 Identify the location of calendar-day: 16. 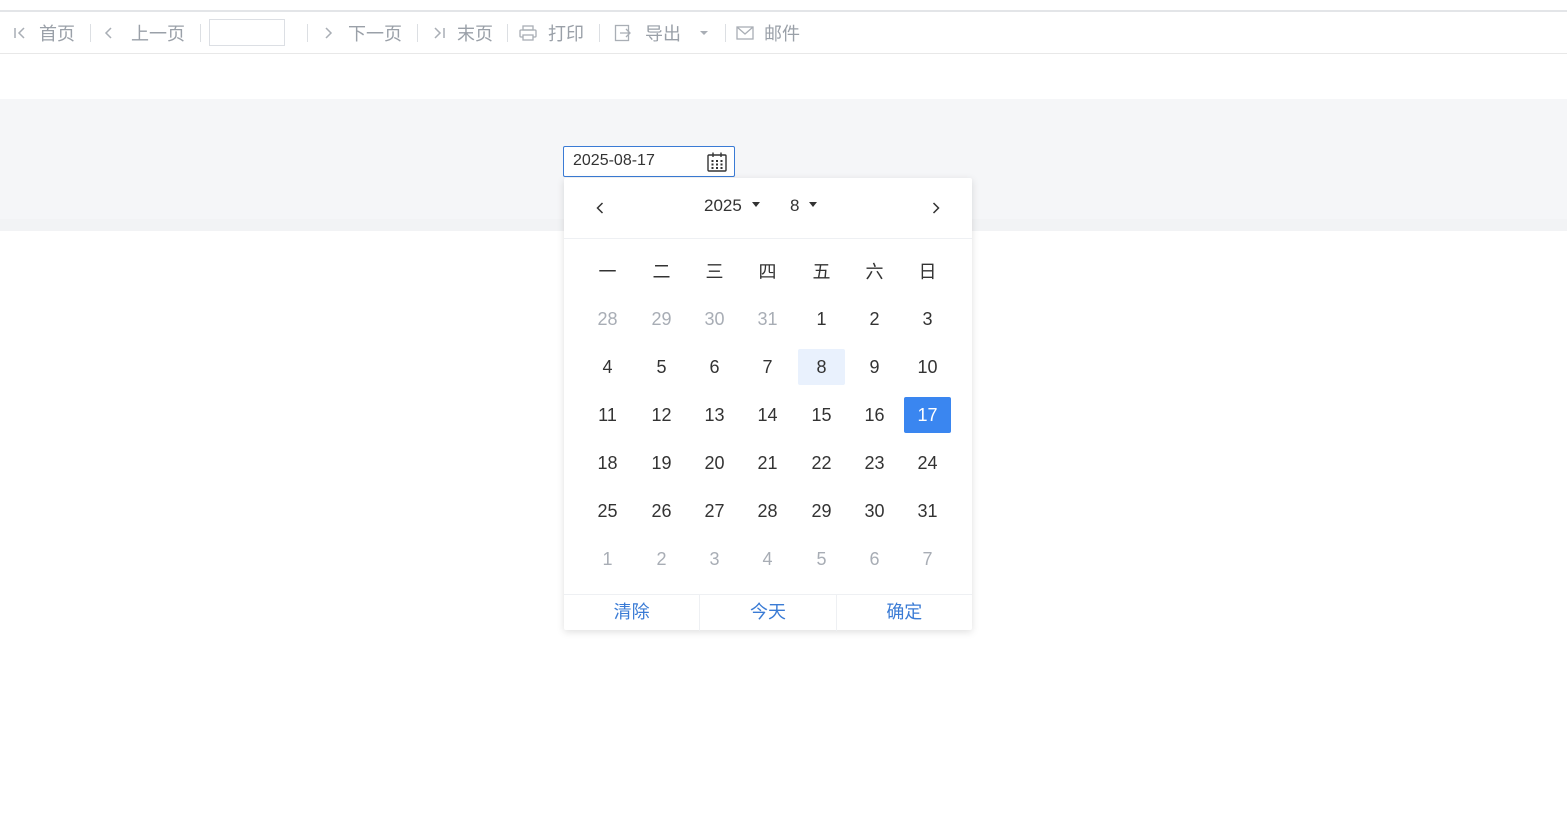
(874, 415).